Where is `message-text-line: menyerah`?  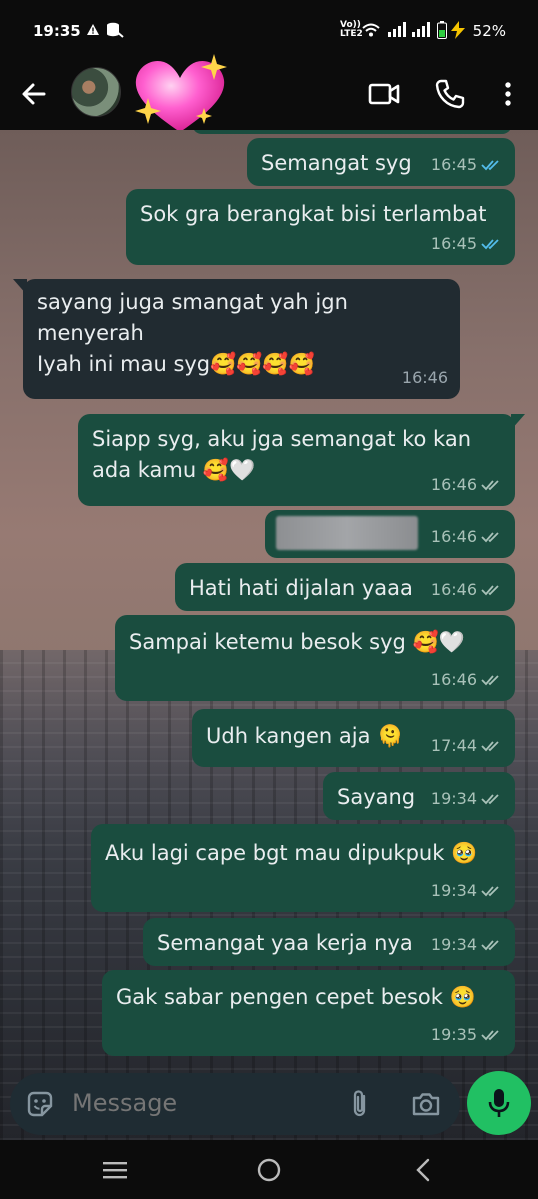
message-text-line: menyerah is located at coordinates (90, 333).